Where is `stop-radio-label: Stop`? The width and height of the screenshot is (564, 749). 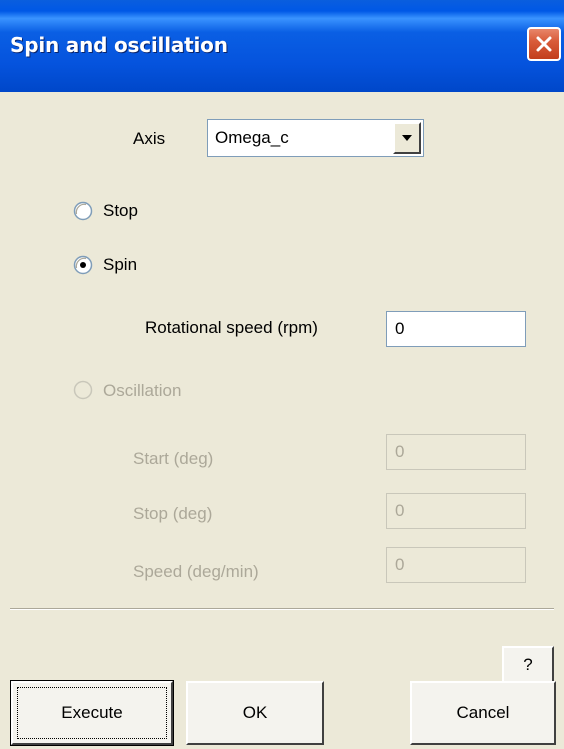
stop-radio-label: Stop is located at coordinates (120, 211).